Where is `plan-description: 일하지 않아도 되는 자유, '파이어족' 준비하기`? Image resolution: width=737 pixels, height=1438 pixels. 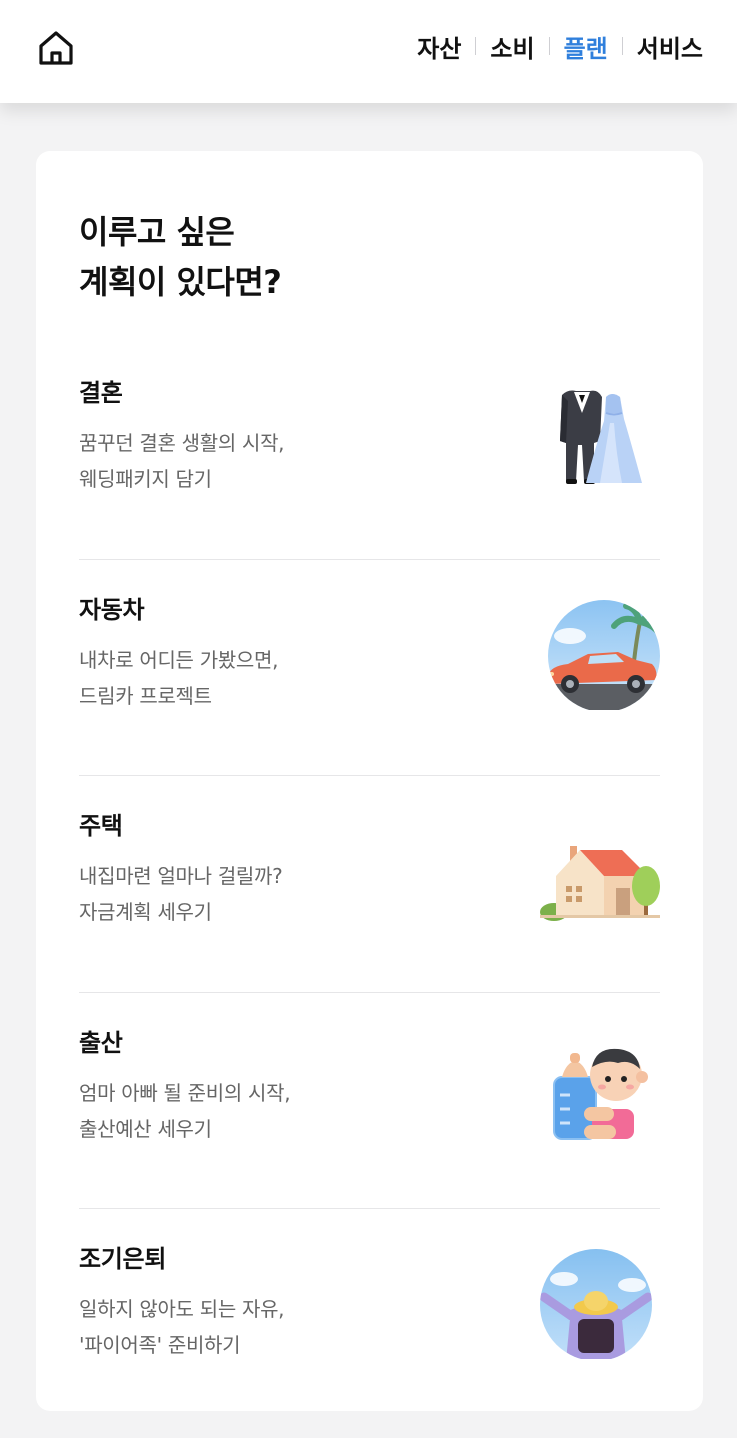
plan-description: 일하지 않아도 되는 자유, '파이어족' 준비하기 is located at coordinates (182, 1327).